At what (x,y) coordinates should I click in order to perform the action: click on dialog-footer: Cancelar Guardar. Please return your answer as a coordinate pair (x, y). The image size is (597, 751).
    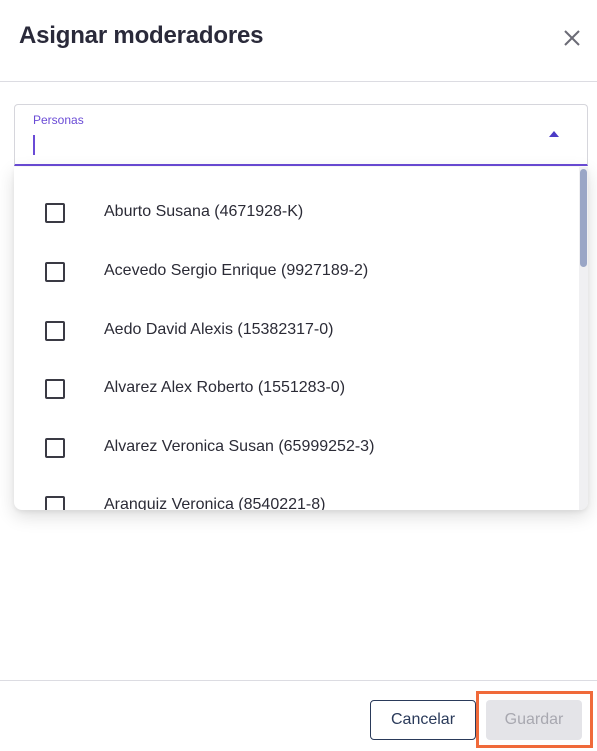
    Looking at the image, I should click on (298, 715).